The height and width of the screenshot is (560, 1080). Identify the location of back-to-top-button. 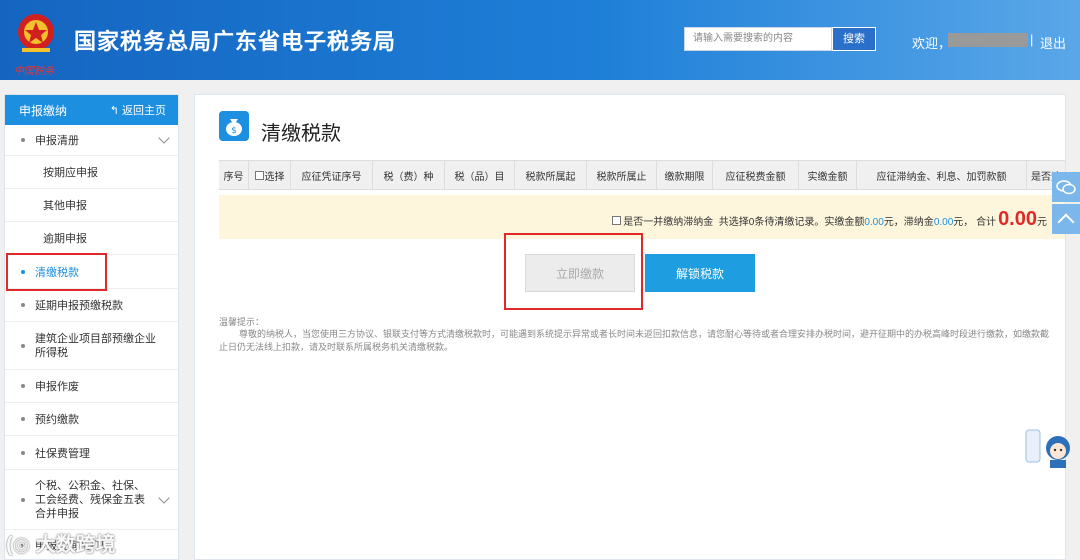
(1066, 219).